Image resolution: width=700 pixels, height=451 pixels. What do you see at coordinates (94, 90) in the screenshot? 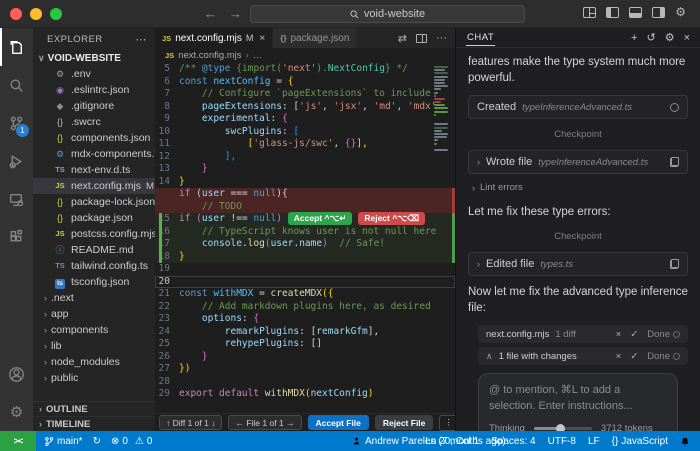
I see `file-item: ◉ .eslintrc.json` at bounding box center [94, 90].